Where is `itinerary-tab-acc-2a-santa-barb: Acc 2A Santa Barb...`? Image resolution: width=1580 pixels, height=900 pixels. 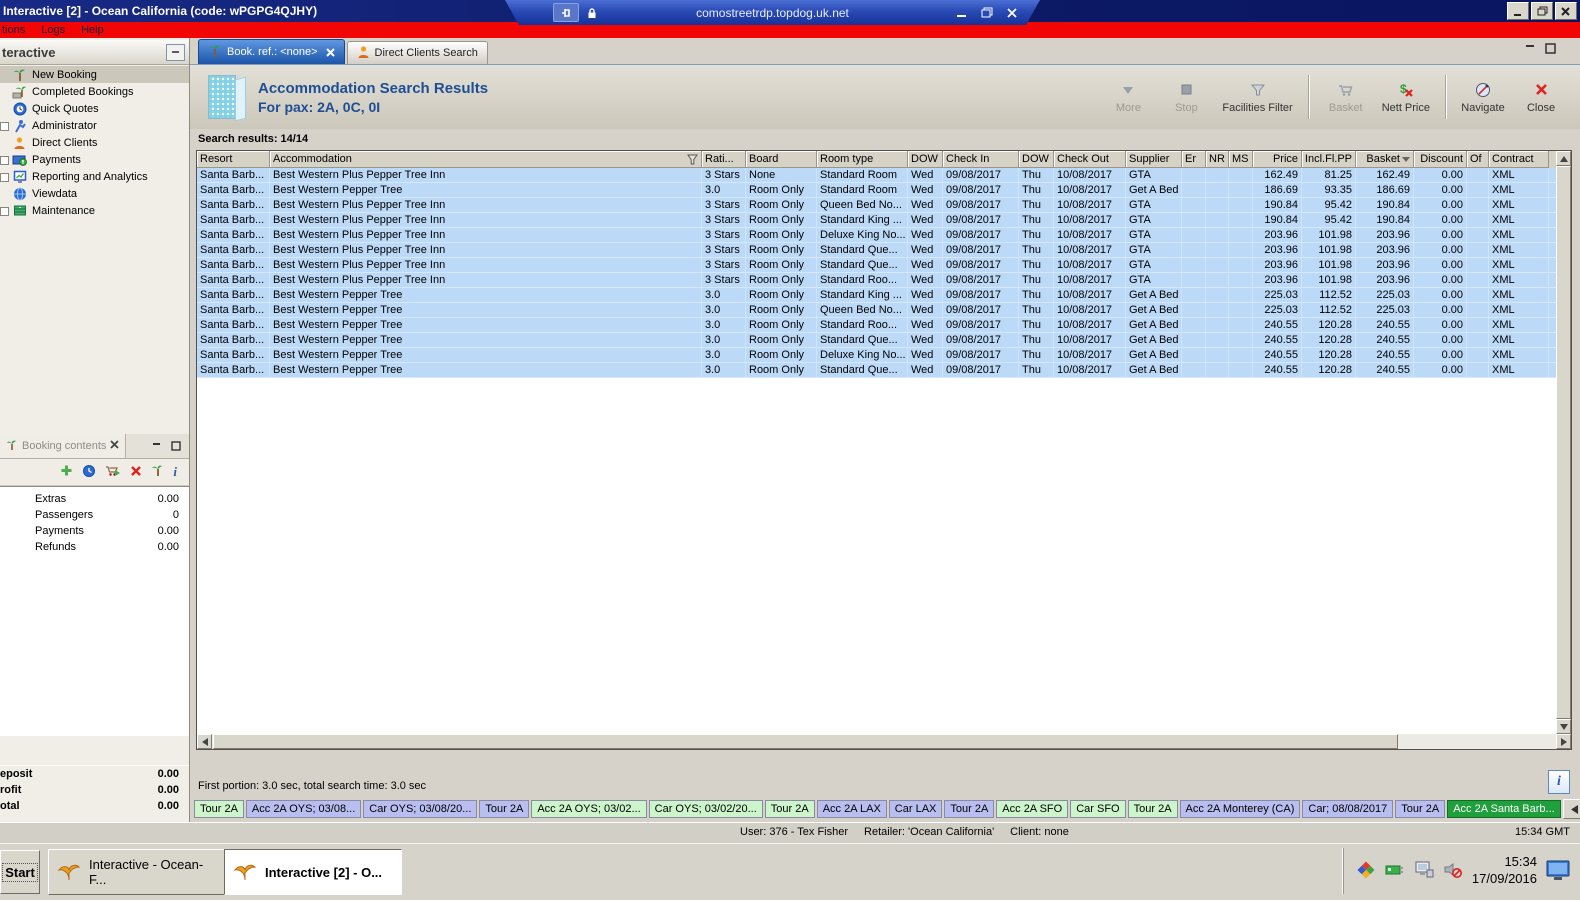 itinerary-tab-acc-2a-santa-barb: Acc 2A Santa Barb... is located at coordinates (1504, 809).